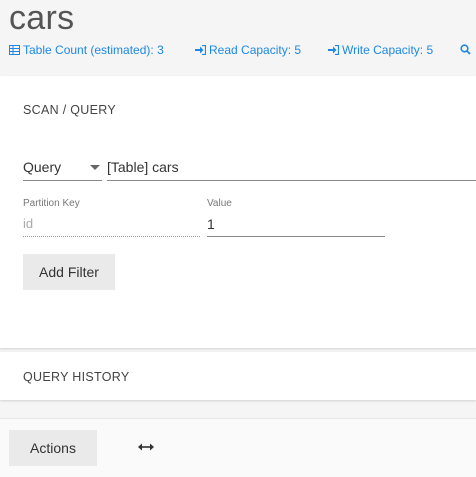  What do you see at coordinates (238, 447) in the screenshot?
I see `footer-bar: Actions` at bounding box center [238, 447].